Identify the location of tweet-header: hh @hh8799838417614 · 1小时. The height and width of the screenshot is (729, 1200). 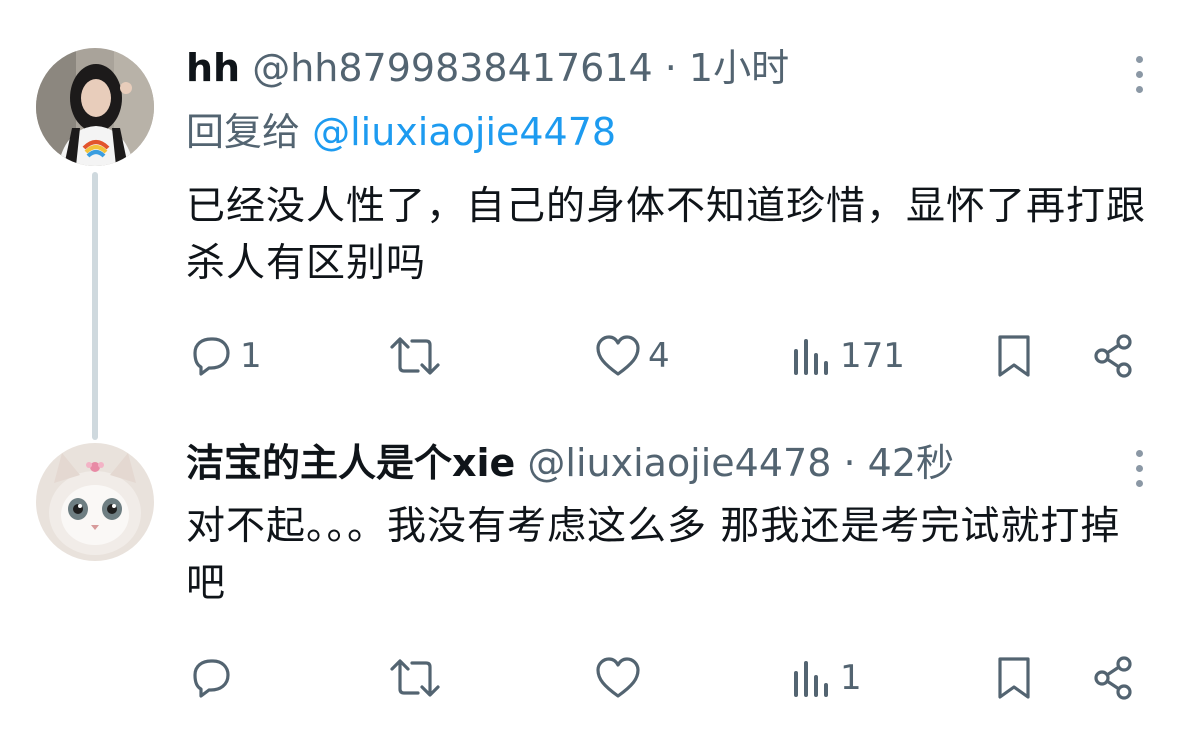
(487, 68).